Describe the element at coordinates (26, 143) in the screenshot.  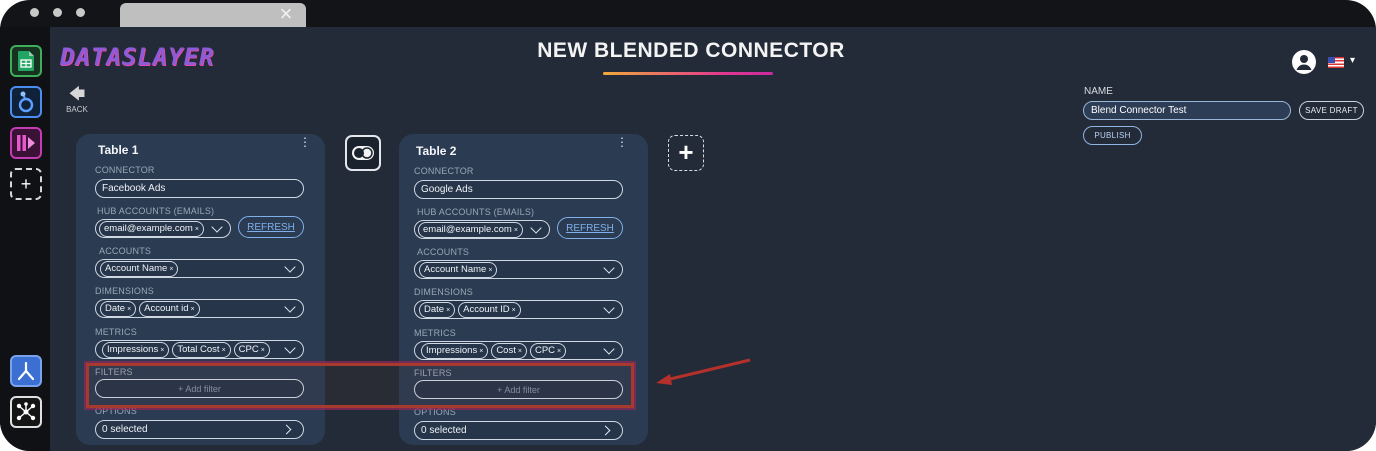
I see `power-bi-icon` at that location.